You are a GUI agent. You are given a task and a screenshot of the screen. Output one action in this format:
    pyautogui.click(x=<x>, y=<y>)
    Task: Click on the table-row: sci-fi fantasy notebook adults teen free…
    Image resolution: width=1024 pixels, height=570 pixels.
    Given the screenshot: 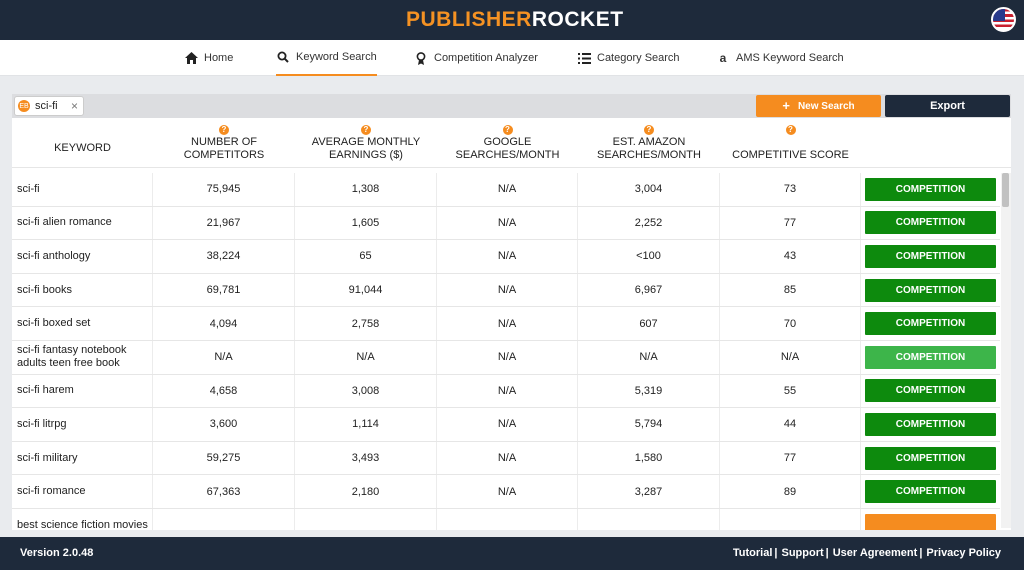 What is the action you would take?
    pyautogui.click(x=506, y=357)
    